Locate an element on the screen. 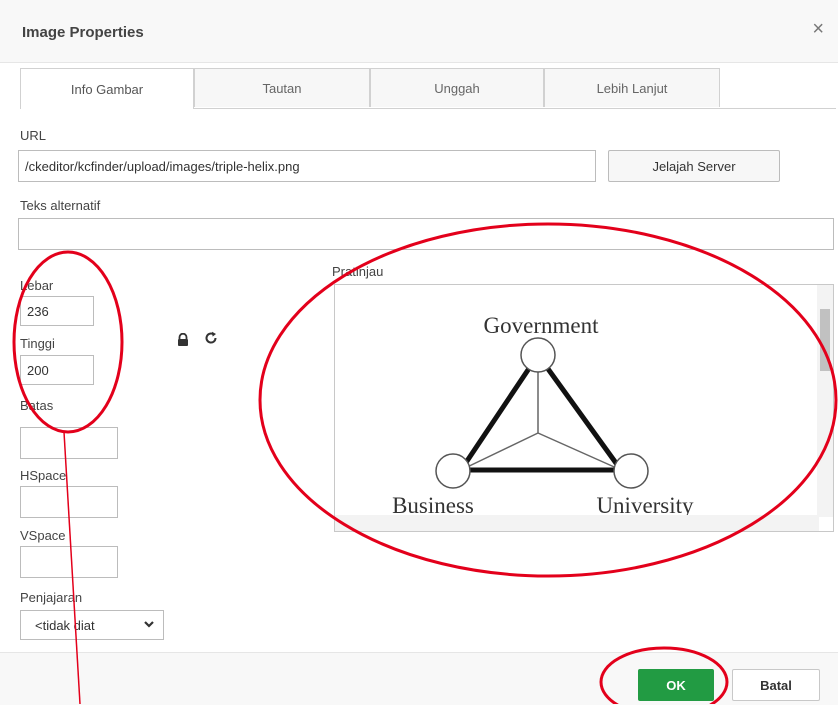 The height and width of the screenshot is (705, 838). ok-button: OK is located at coordinates (676, 685).